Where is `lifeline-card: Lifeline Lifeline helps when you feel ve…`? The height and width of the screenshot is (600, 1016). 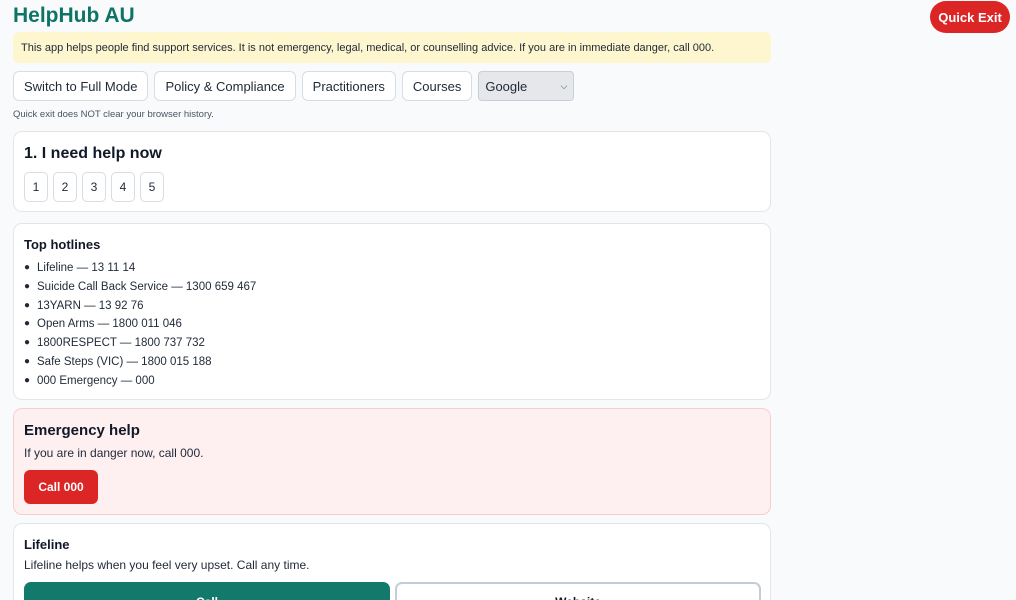
lifeline-card: Lifeline Lifeline helps when you feel ve… is located at coordinates (392, 561).